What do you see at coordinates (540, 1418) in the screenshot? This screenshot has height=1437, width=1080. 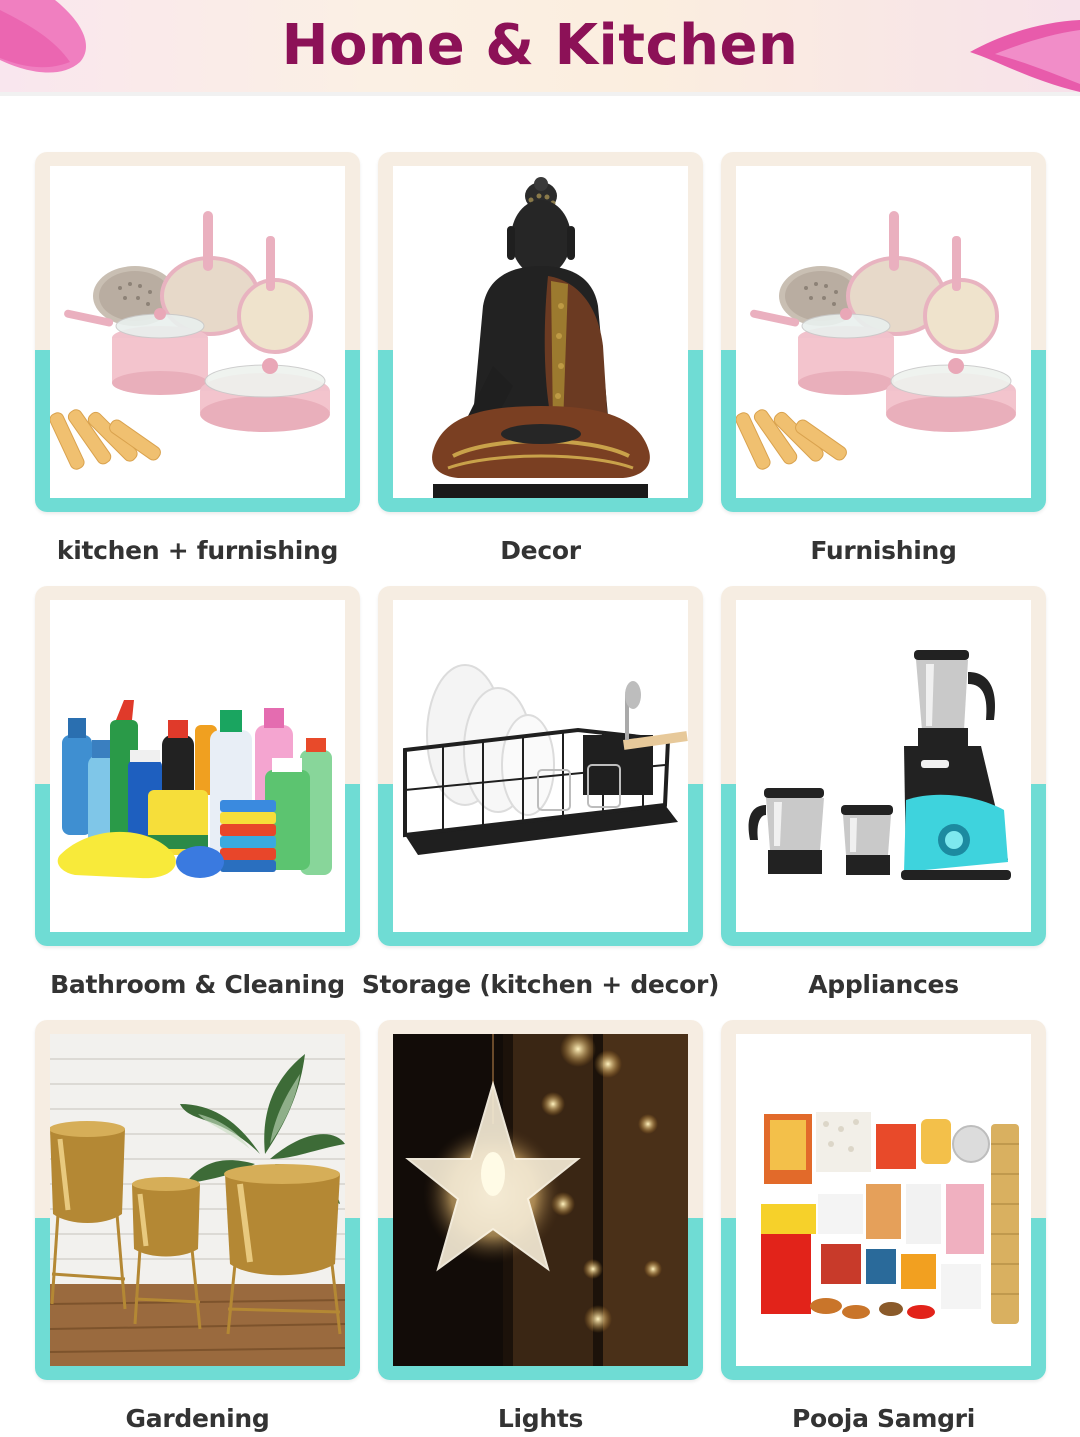 I see `category-label: Lights` at bounding box center [540, 1418].